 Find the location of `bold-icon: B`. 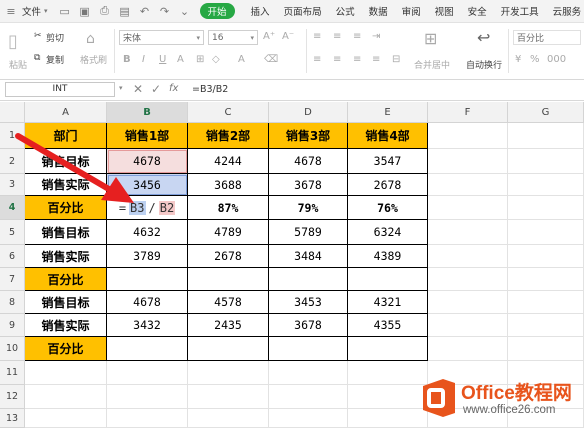

bold-icon: B is located at coordinates (127, 59).